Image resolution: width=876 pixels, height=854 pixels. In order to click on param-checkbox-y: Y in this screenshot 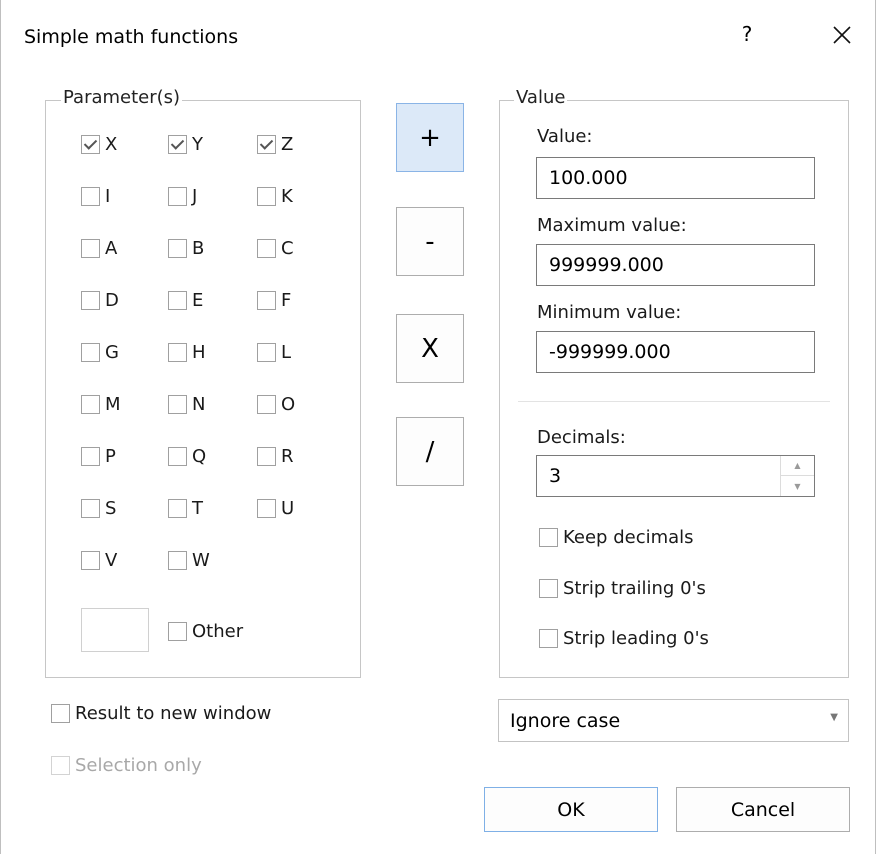, I will do `click(185, 144)`.